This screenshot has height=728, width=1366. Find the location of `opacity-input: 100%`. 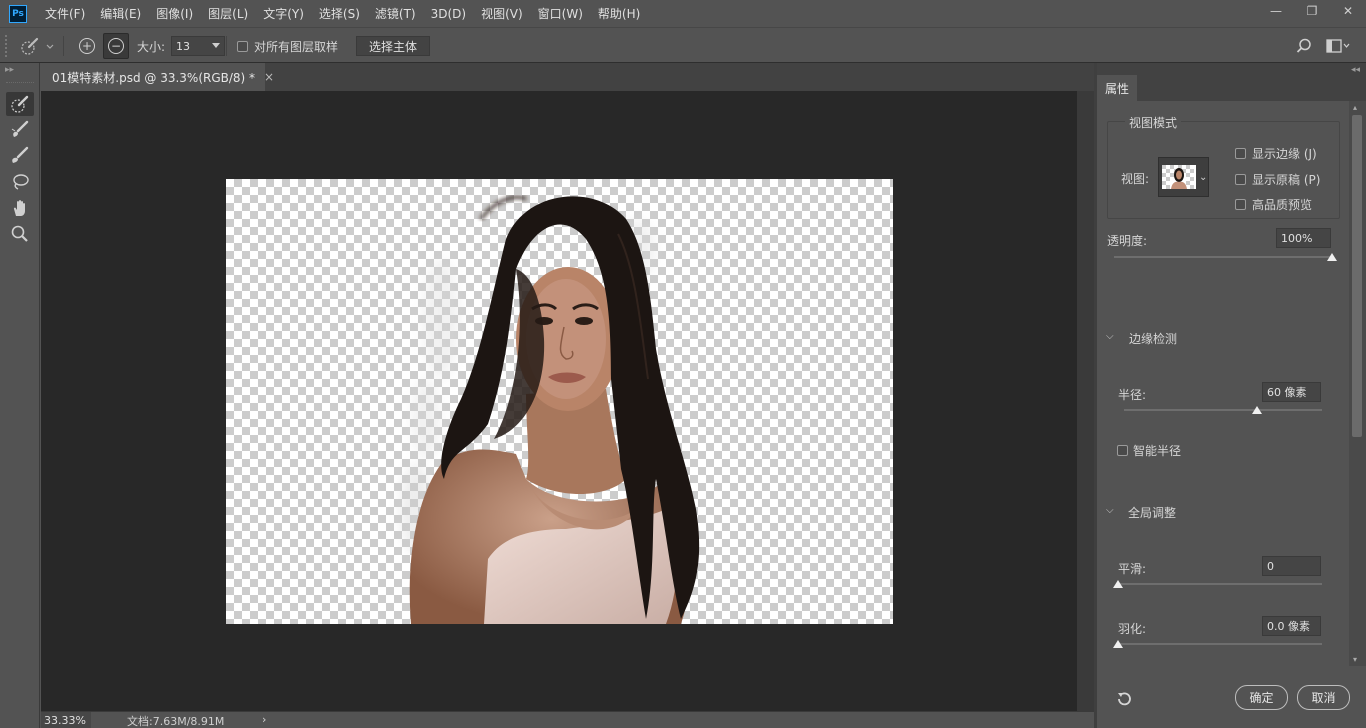

opacity-input: 100% is located at coordinates (1303, 238).